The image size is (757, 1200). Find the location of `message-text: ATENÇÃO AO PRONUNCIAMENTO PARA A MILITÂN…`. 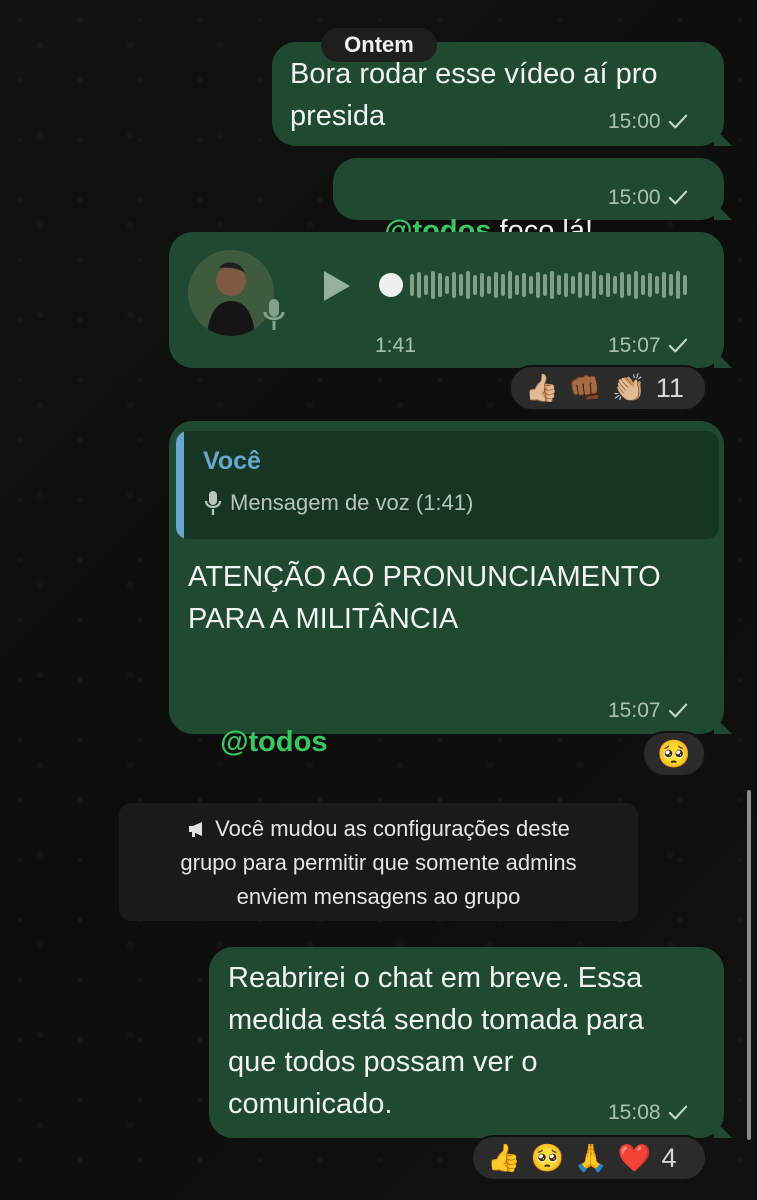

message-text: ATENÇÃO AO PRONUNCIAMENTO PARA A MILITÂN… is located at coordinates (424, 598).